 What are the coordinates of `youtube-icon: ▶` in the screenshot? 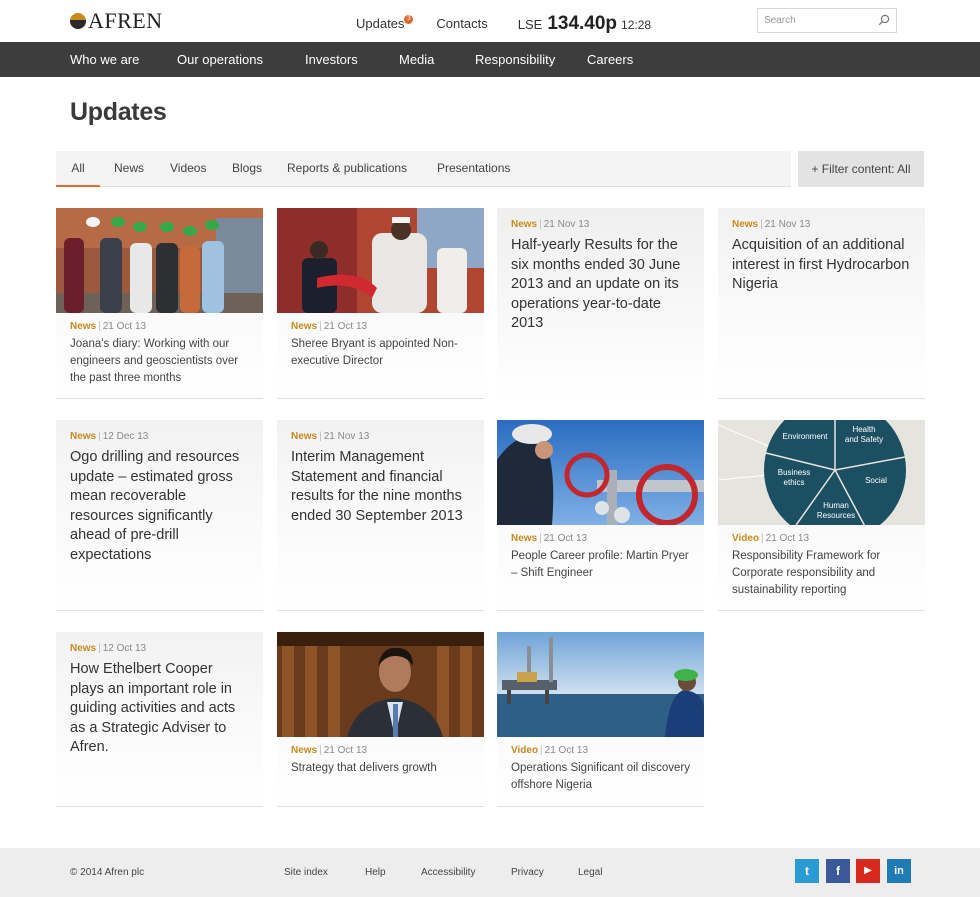 It's located at (868, 871).